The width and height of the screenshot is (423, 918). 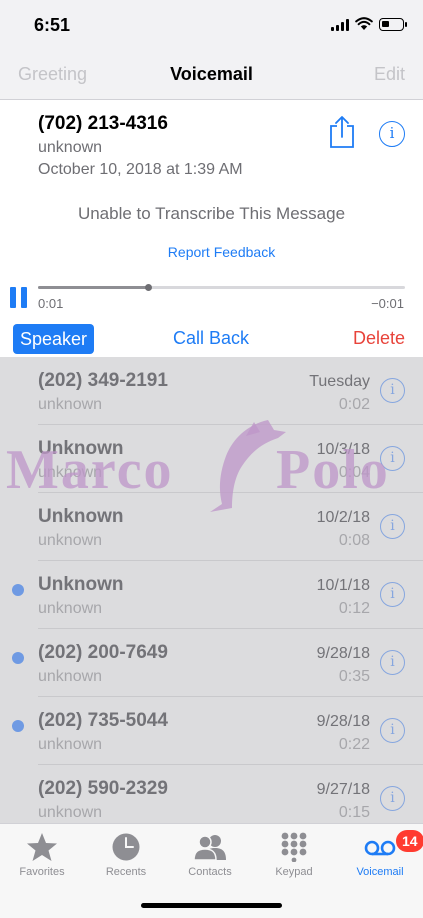 I want to click on row-duration: 0:35, so click(x=354, y=676).